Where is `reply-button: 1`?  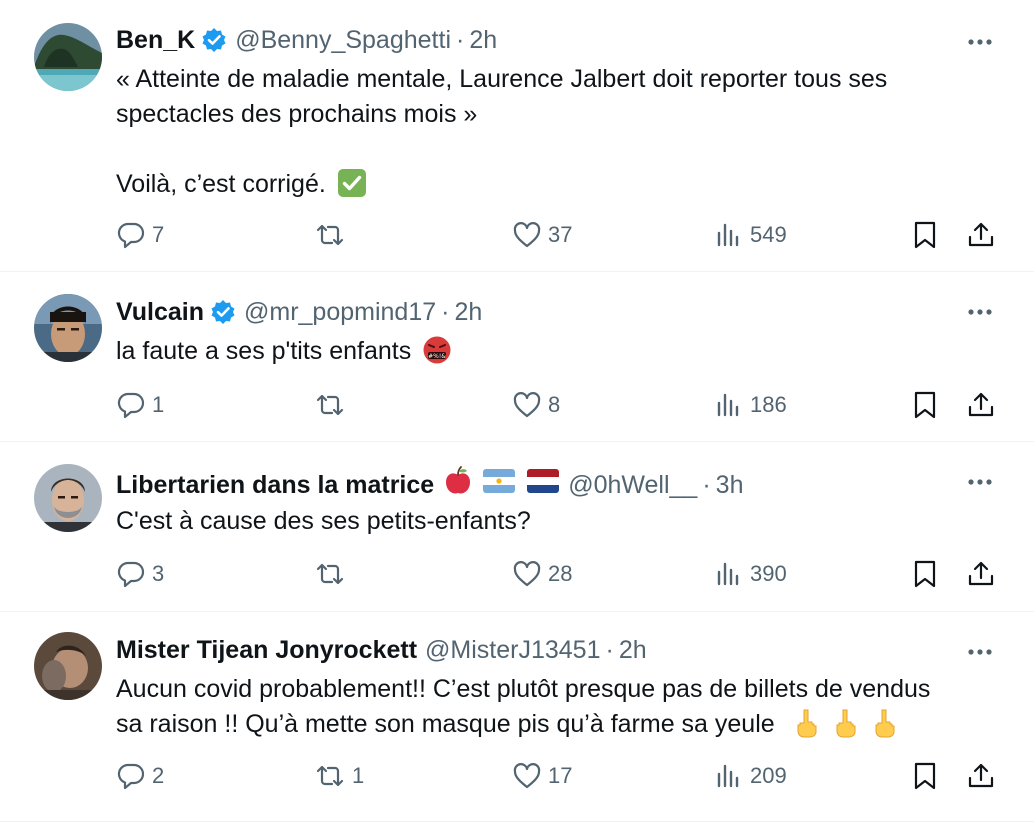
reply-button: 1 is located at coordinates (140, 405).